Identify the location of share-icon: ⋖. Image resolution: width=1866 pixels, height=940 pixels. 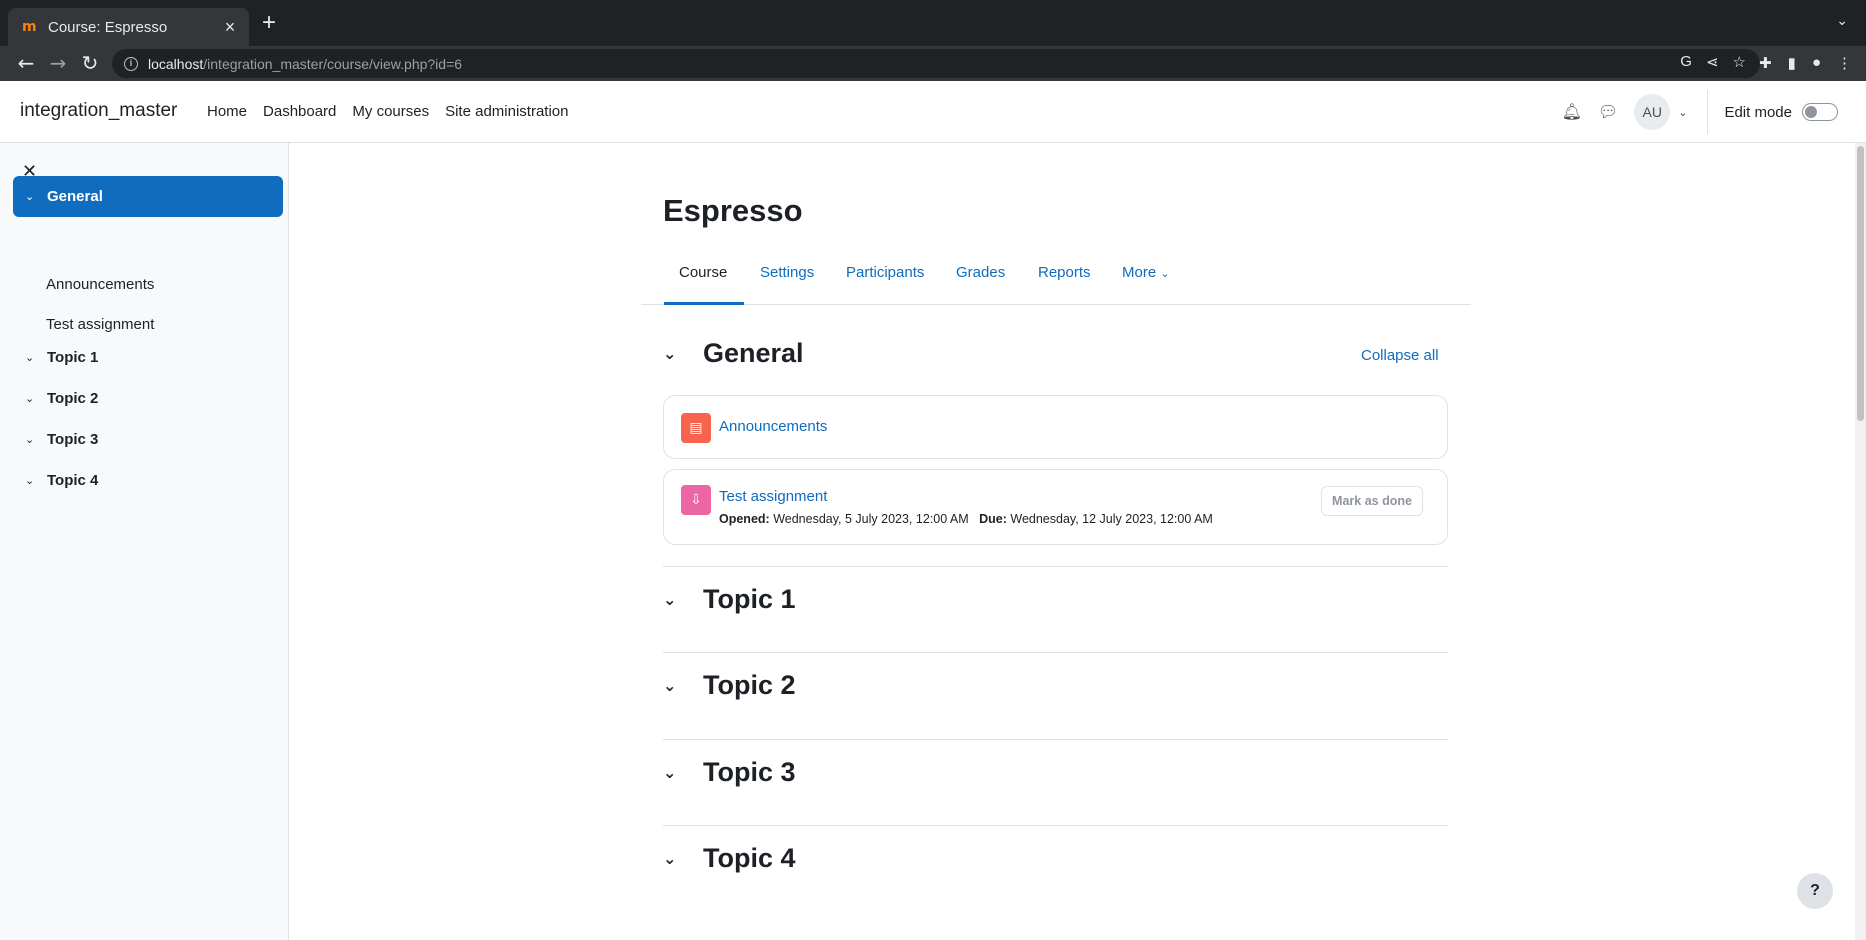
(1712, 62).